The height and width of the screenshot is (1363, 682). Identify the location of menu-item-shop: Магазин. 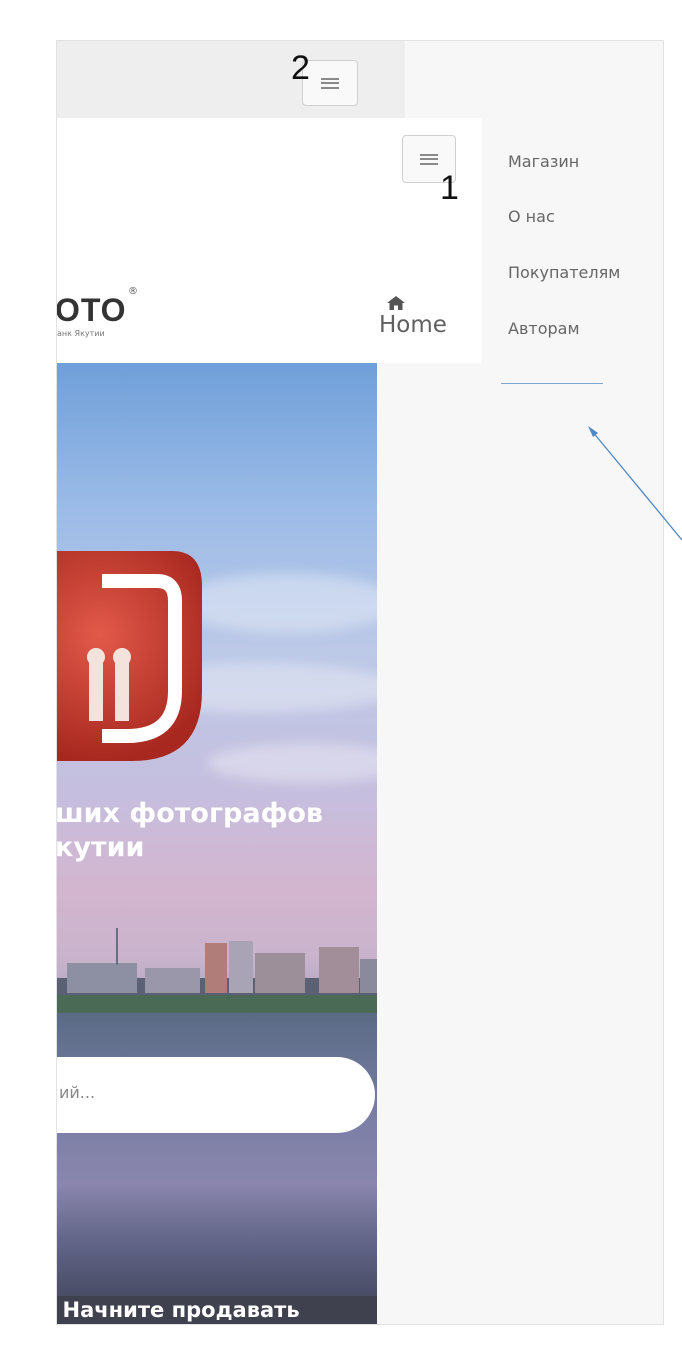
(543, 161).